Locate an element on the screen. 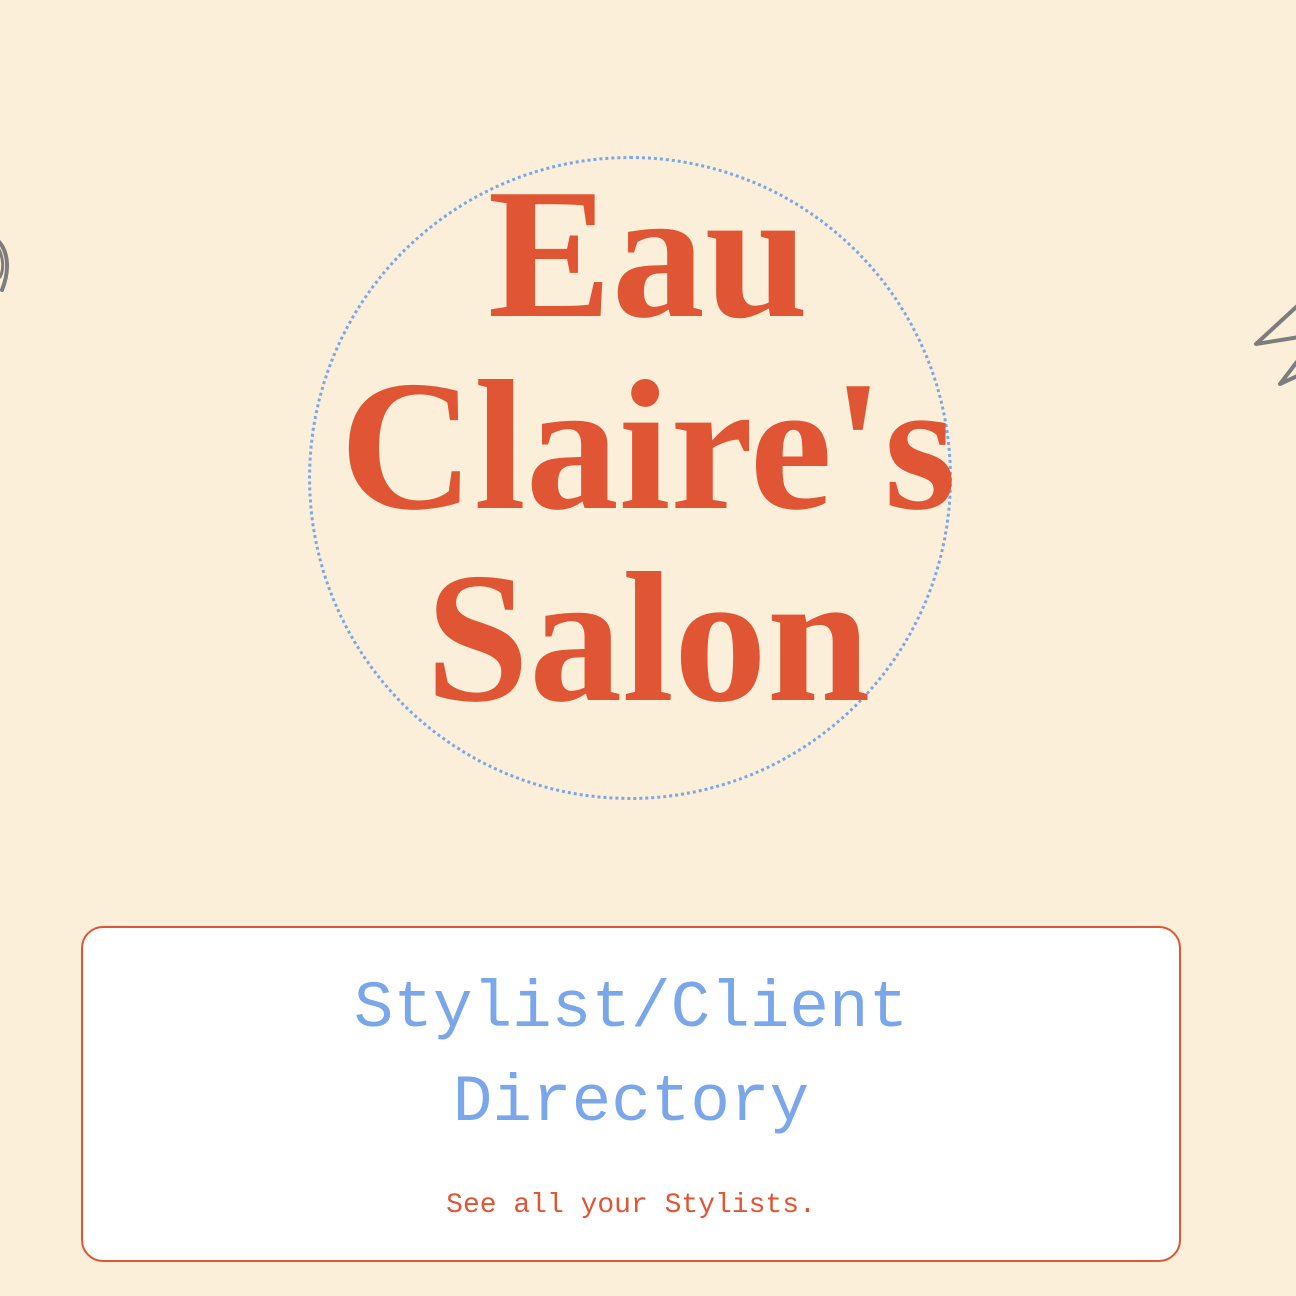 This screenshot has width=1296, height=1296. comb-sketch-icon is located at coordinates (1275, 345).